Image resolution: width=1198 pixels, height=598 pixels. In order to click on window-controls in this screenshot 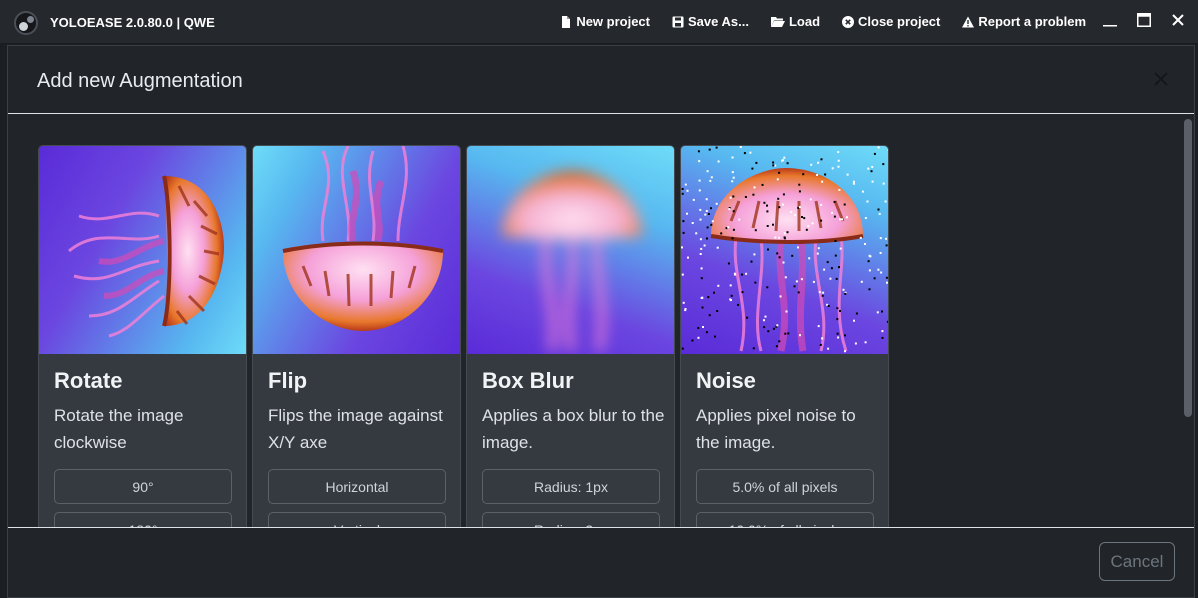, I will do `click(1144, 20)`.